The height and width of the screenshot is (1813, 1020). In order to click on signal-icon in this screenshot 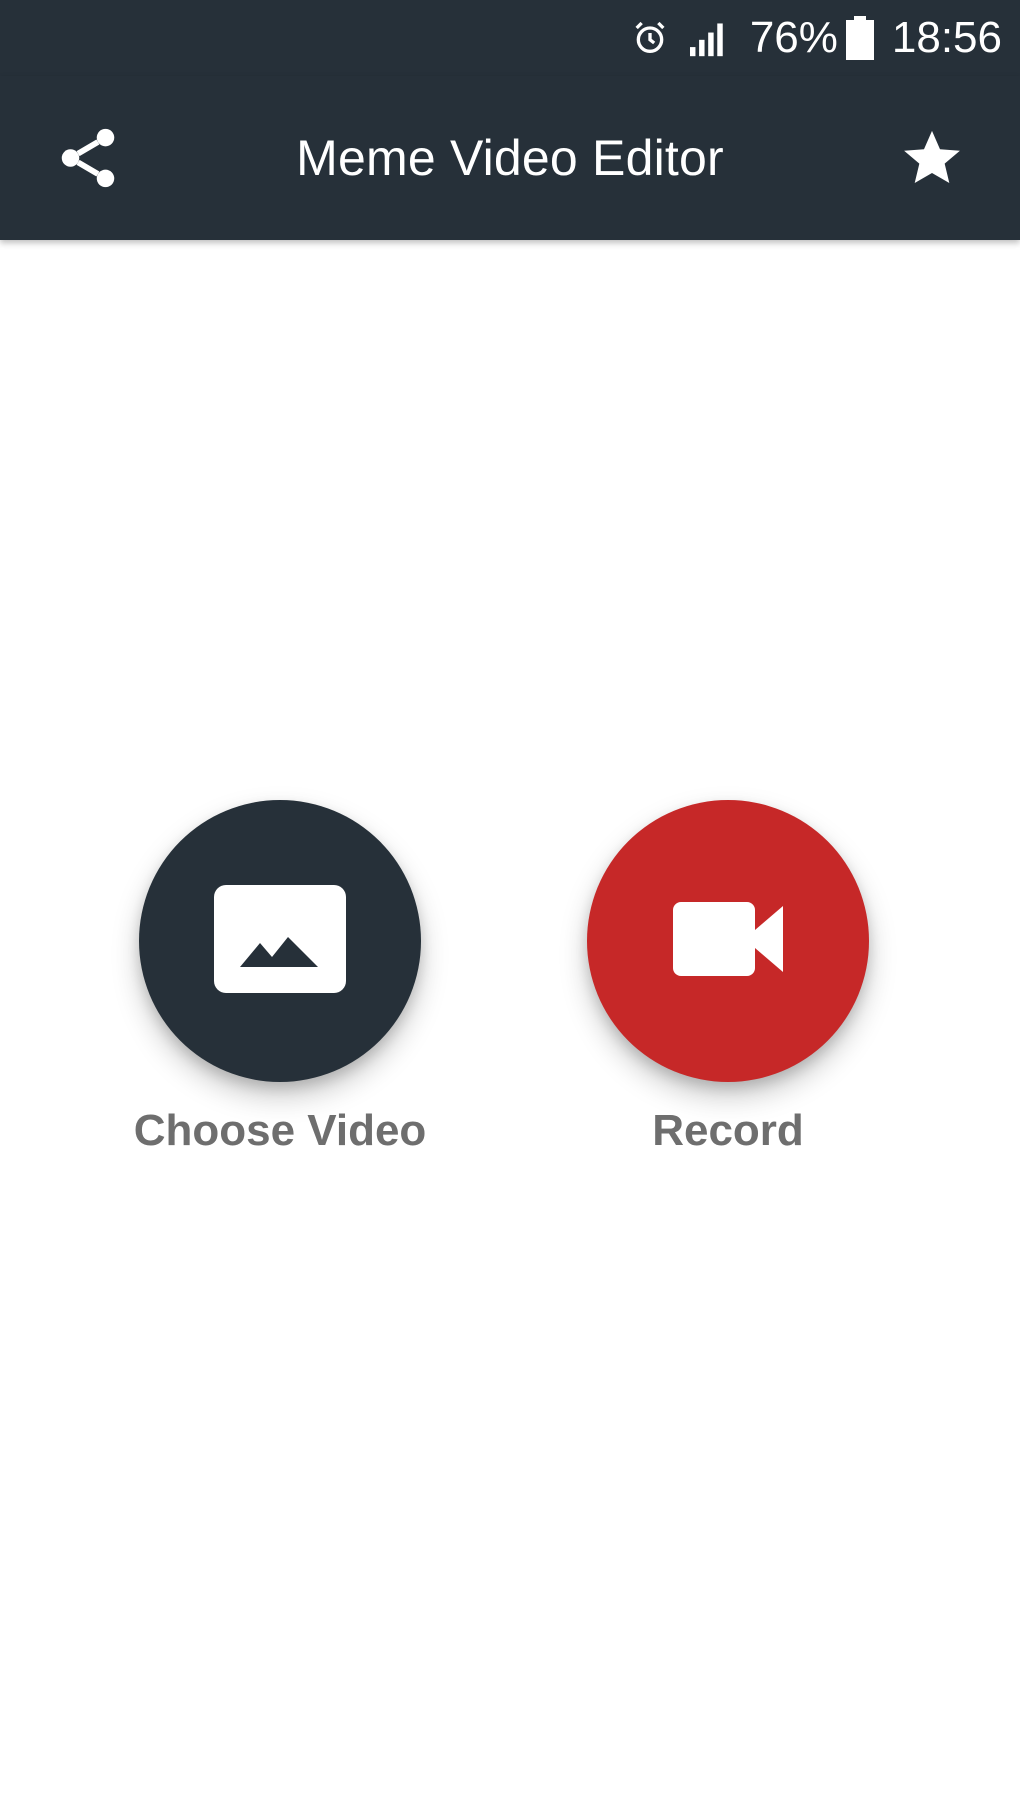, I will do `click(710, 38)`.